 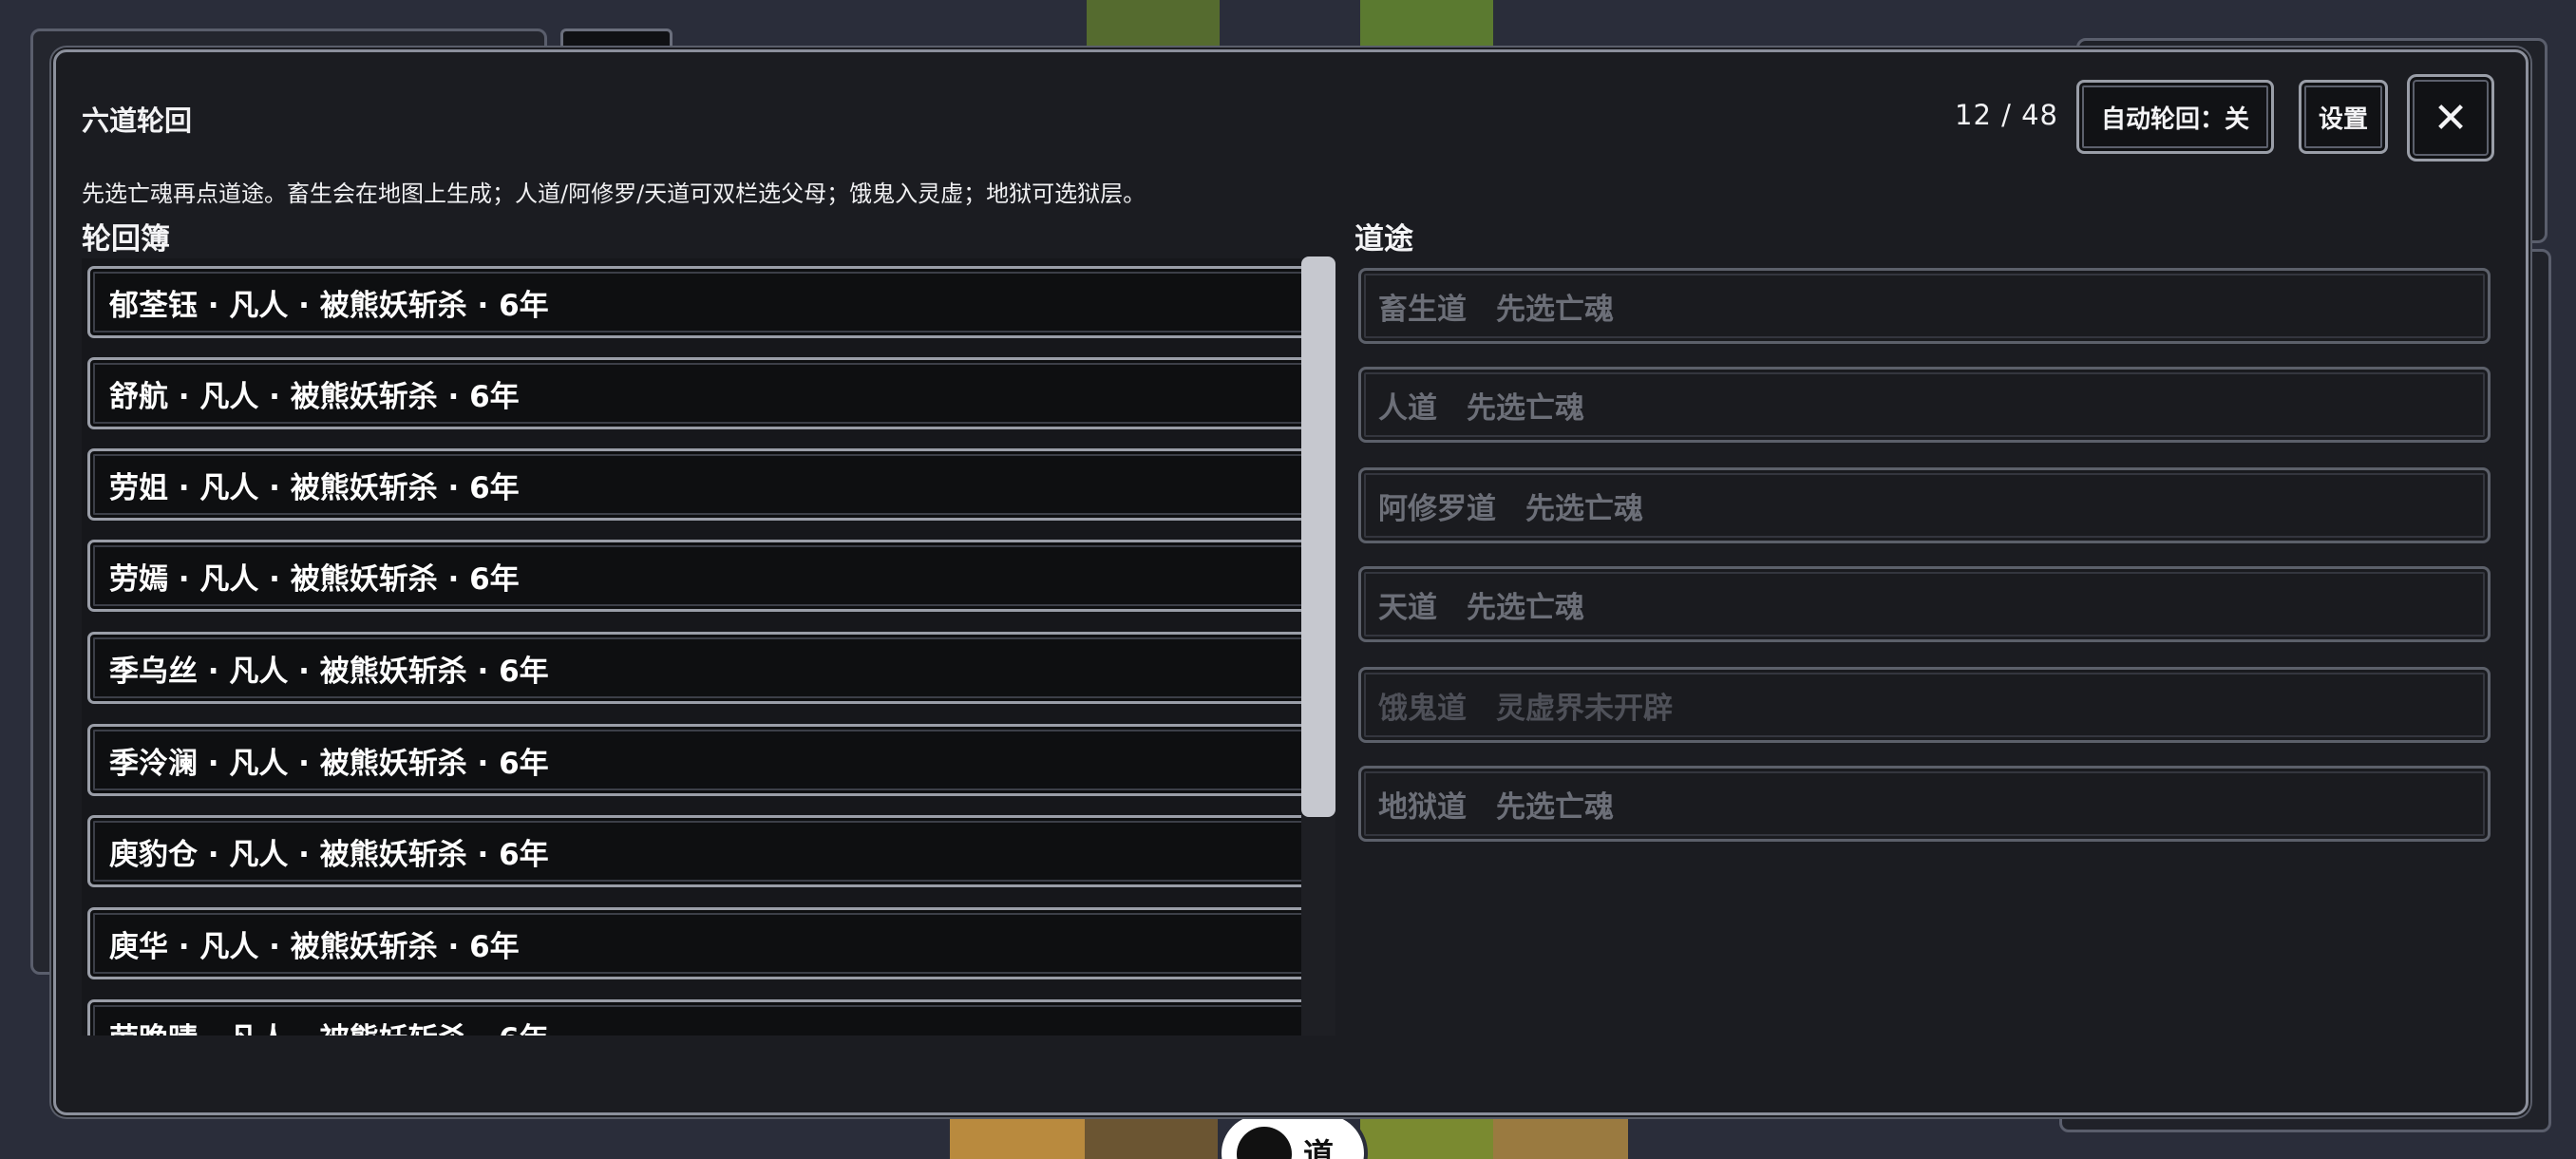 What do you see at coordinates (1318, 536) in the screenshot?
I see `ledger-scrollbar-thumb` at bounding box center [1318, 536].